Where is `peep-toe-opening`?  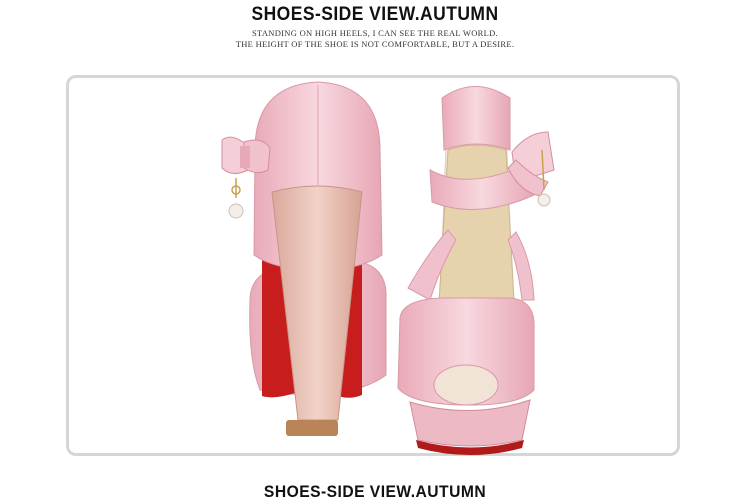
peep-toe-opening is located at coordinates (466, 385).